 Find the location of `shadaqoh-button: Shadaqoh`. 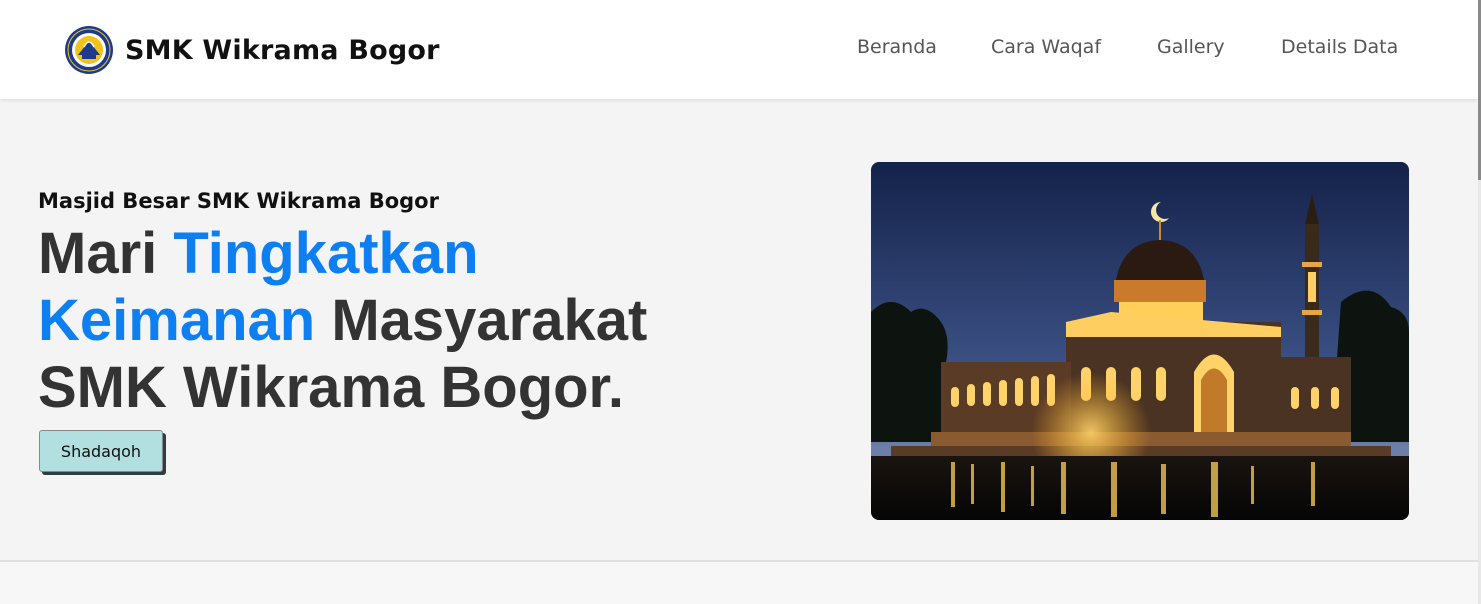

shadaqoh-button: Shadaqoh is located at coordinates (101, 451).